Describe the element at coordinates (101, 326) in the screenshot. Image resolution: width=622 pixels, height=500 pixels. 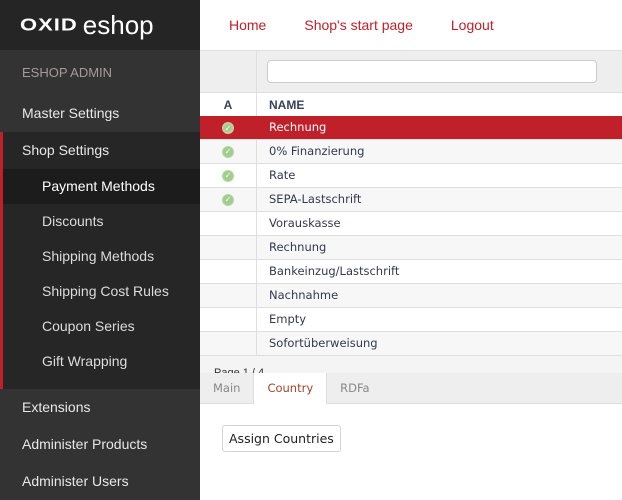
I see `sidebar-item-coupon-series: Coupon Series` at that location.